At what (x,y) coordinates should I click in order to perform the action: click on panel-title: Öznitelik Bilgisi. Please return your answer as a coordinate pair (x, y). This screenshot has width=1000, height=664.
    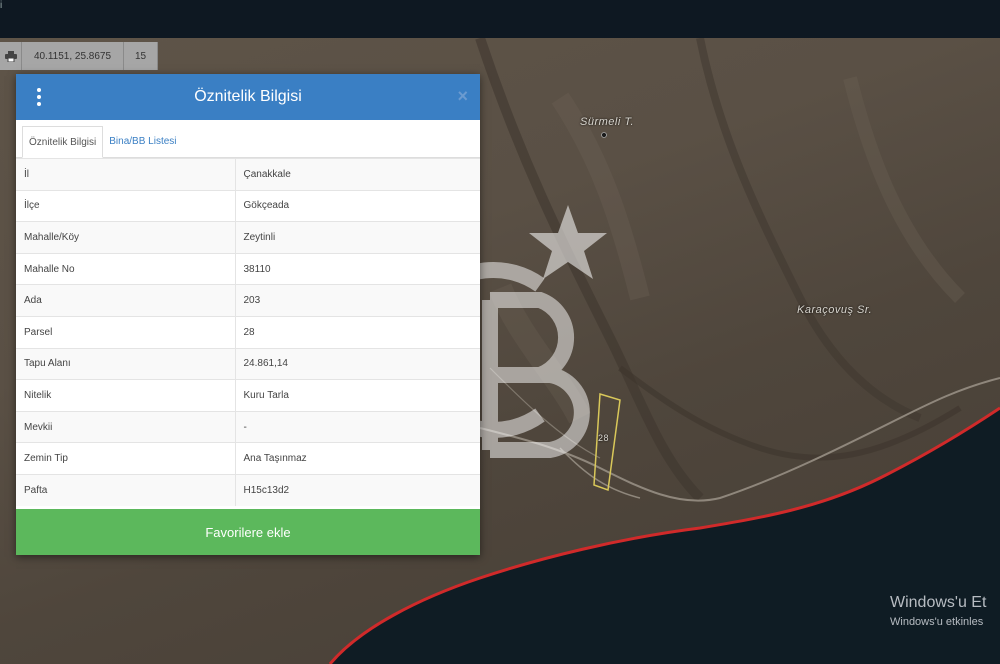
    Looking at the image, I should click on (248, 96).